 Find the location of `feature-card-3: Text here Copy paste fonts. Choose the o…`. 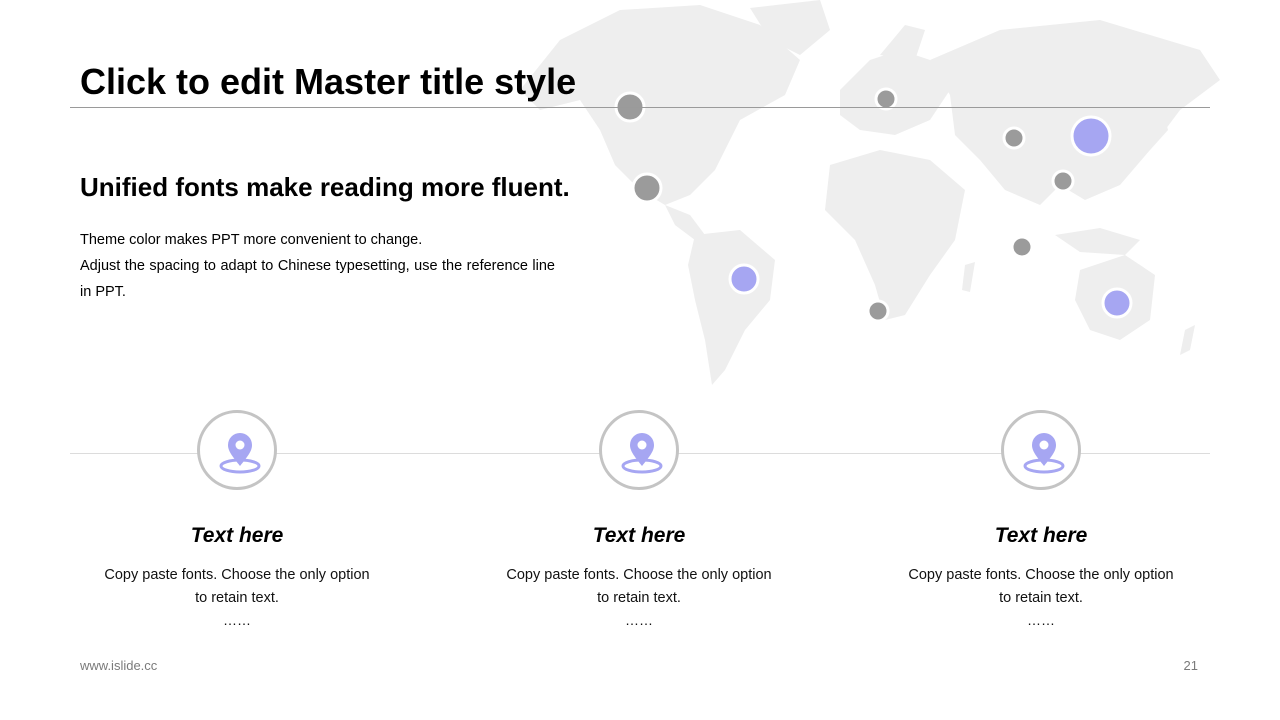

feature-card-3: Text here Copy paste fonts. Choose the o… is located at coordinates (1041, 520).